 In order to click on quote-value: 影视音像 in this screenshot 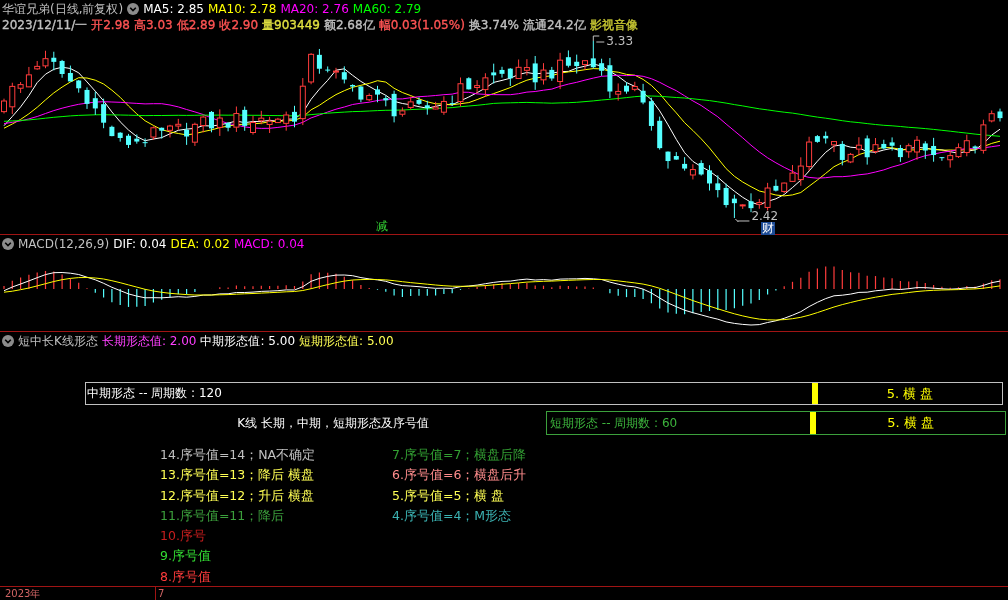, I will do `click(613, 24)`.